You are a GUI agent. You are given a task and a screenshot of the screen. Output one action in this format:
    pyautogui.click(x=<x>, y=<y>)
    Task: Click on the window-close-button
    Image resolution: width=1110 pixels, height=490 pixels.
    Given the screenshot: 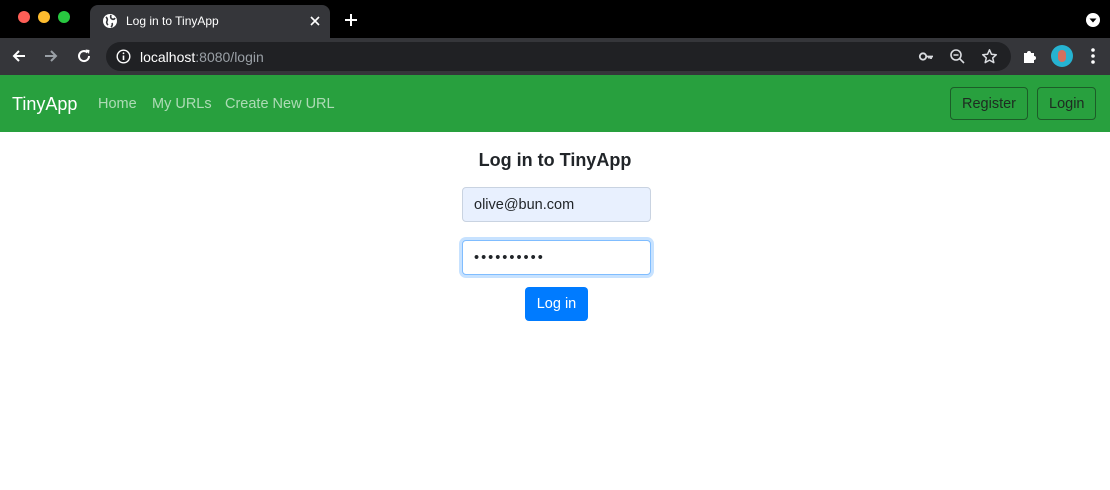 What is the action you would take?
    pyautogui.click(x=24, y=17)
    